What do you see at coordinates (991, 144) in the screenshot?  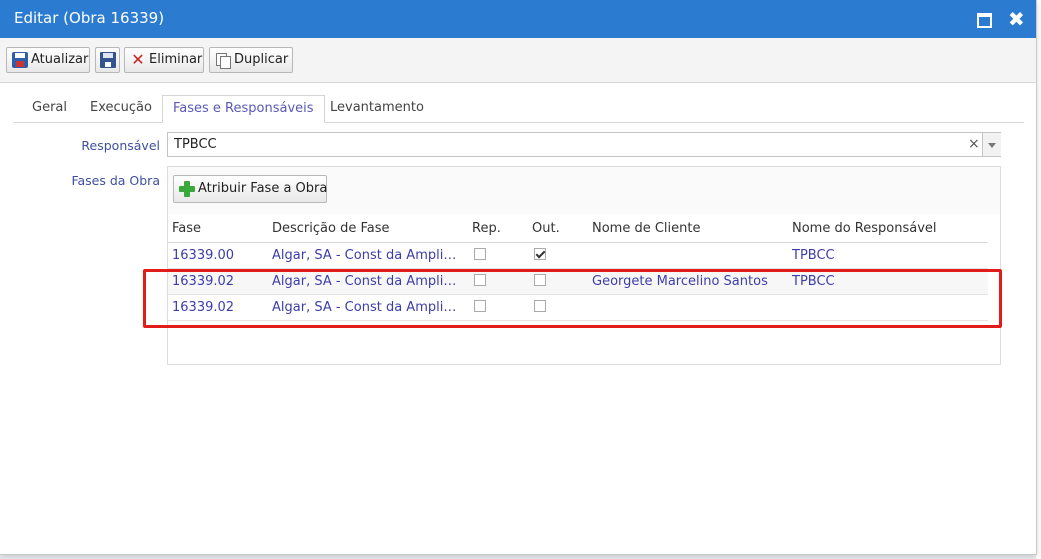 I see `chevron-down-icon` at bounding box center [991, 144].